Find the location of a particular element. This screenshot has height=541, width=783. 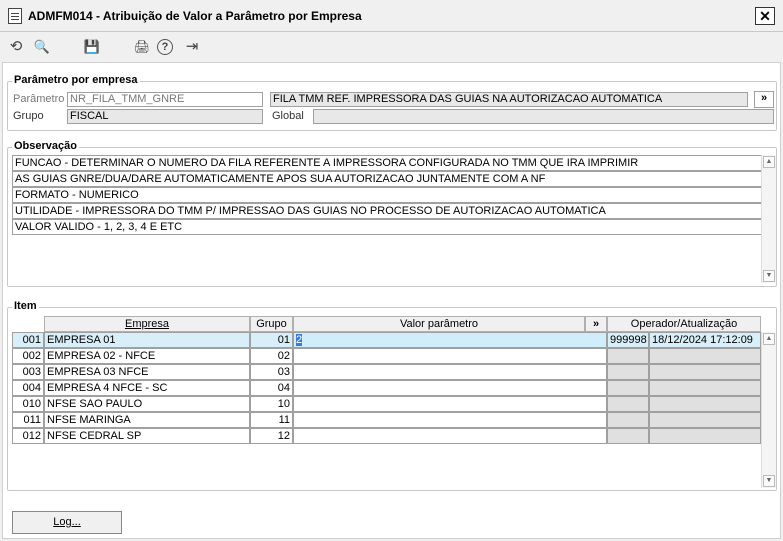

observacao-legend: Observação is located at coordinates (45, 146).